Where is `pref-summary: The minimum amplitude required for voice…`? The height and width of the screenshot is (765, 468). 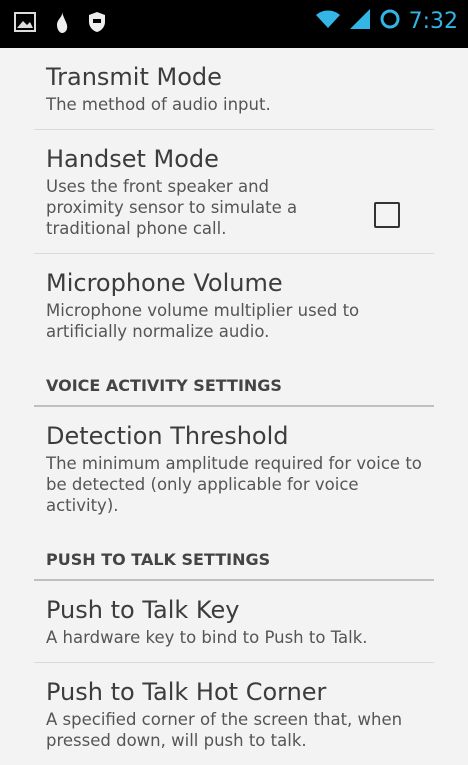 pref-summary: The minimum amplitude required for voice… is located at coordinates (234, 484).